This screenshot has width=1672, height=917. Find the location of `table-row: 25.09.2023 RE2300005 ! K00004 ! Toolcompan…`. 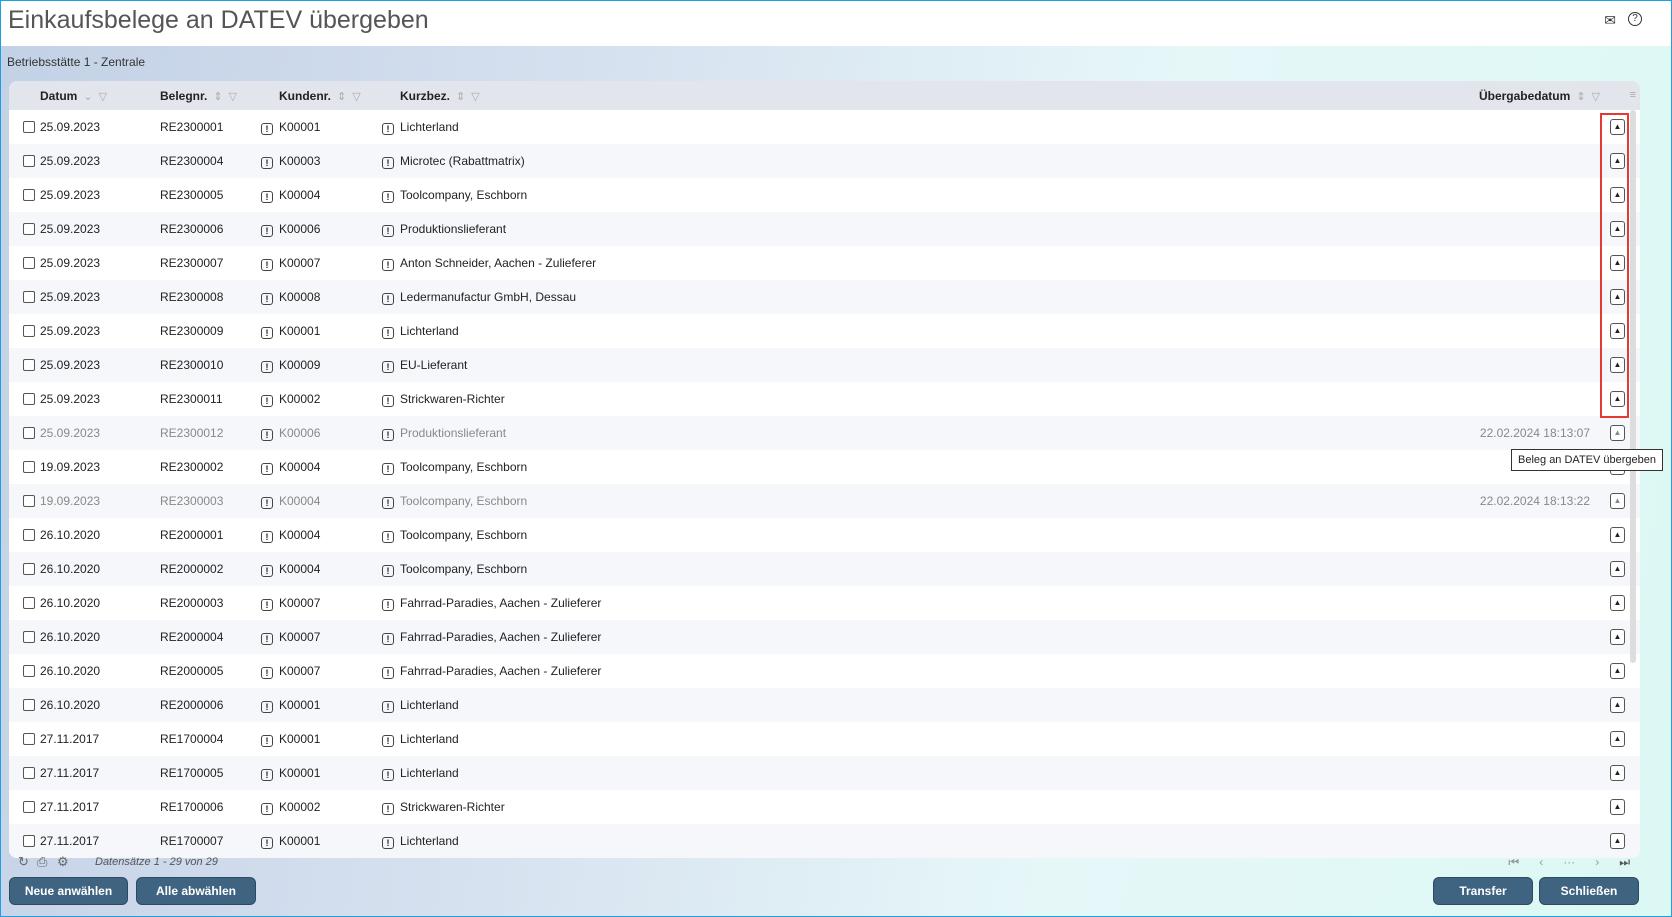

table-row: 25.09.2023 RE2300005 ! K00004 ! Toolcompan… is located at coordinates (824, 195).